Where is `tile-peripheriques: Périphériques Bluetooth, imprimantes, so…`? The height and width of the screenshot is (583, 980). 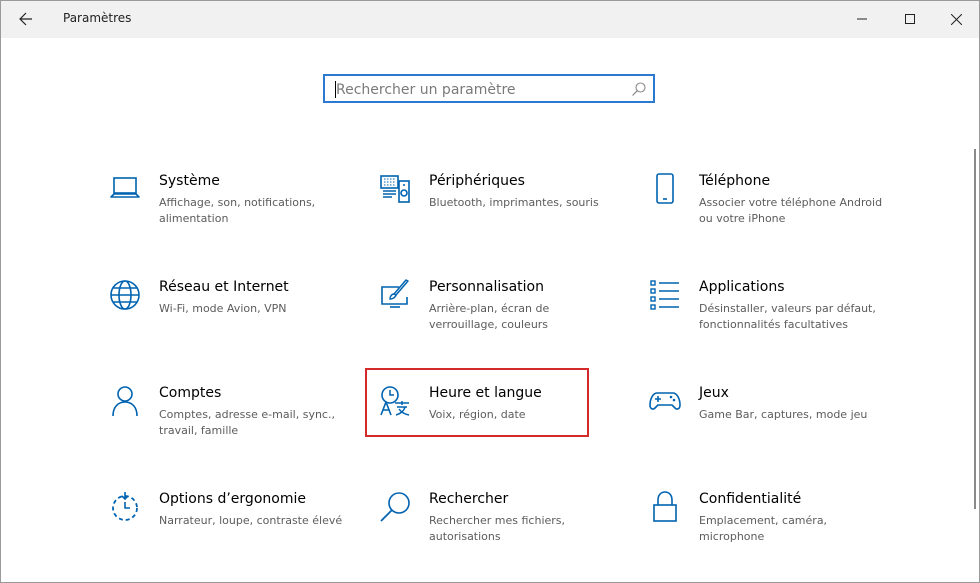
tile-peripheriques: Périphériques Bluetooth, imprimantes, so… is located at coordinates (504, 213).